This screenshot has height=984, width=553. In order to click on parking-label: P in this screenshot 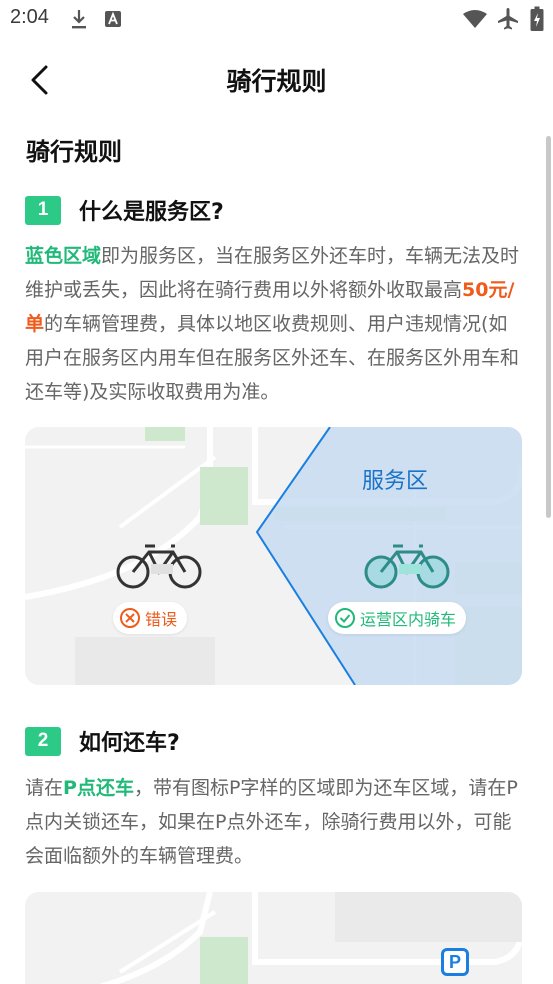, I will do `click(454, 961)`.